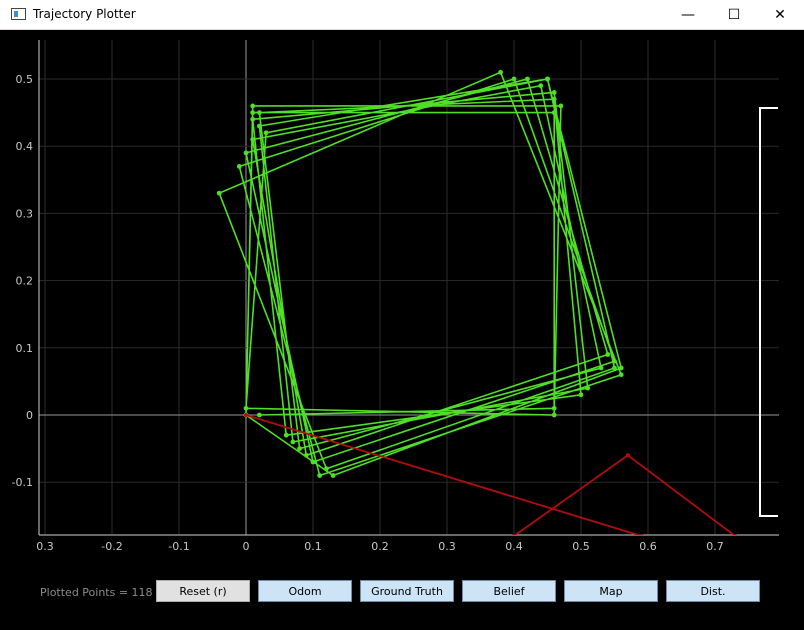 The width and height of the screenshot is (804, 630). Describe the element at coordinates (313, 546) in the screenshot. I see `x-tick-label: 0.1` at that location.